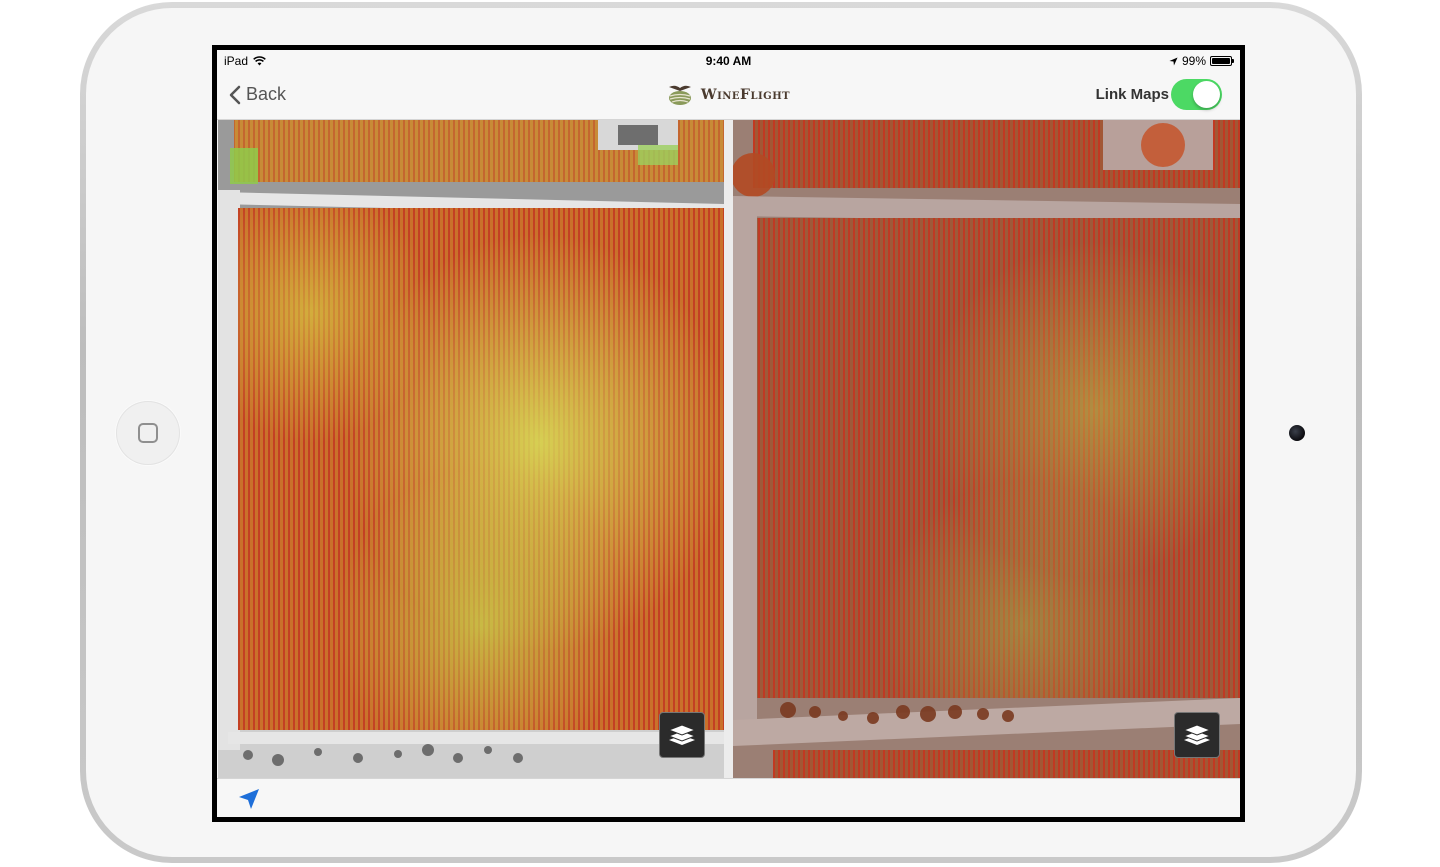 This screenshot has width=1440, height=867. I want to click on battery-icon, so click(1222, 61).